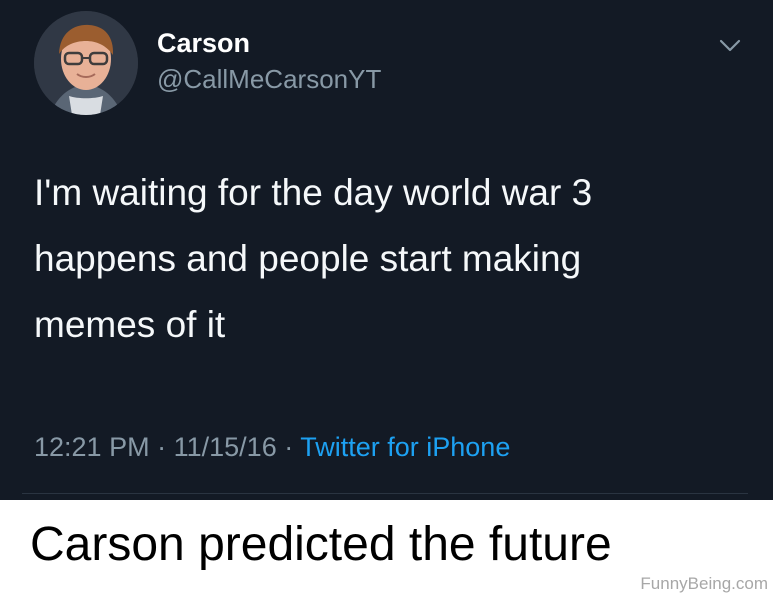 The image size is (773, 600). What do you see at coordinates (405, 447) in the screenshot?
I see `tweet-source-link: Twitter for iPhone` at bounding box center [405, 447].